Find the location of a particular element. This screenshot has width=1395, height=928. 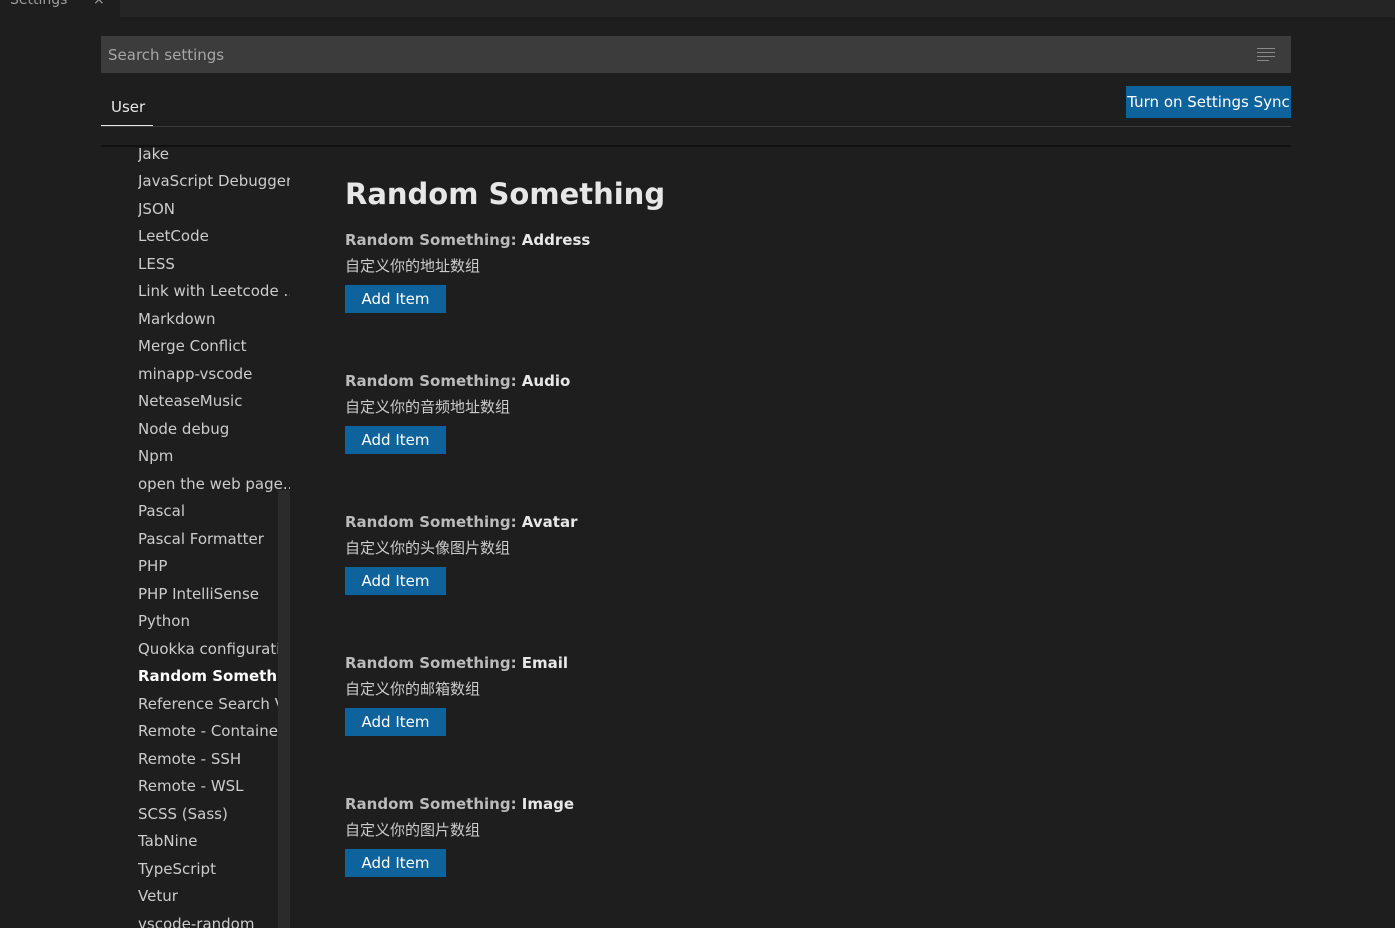

toc-item-random-something: Random Something is located at coordinates (214, 676).